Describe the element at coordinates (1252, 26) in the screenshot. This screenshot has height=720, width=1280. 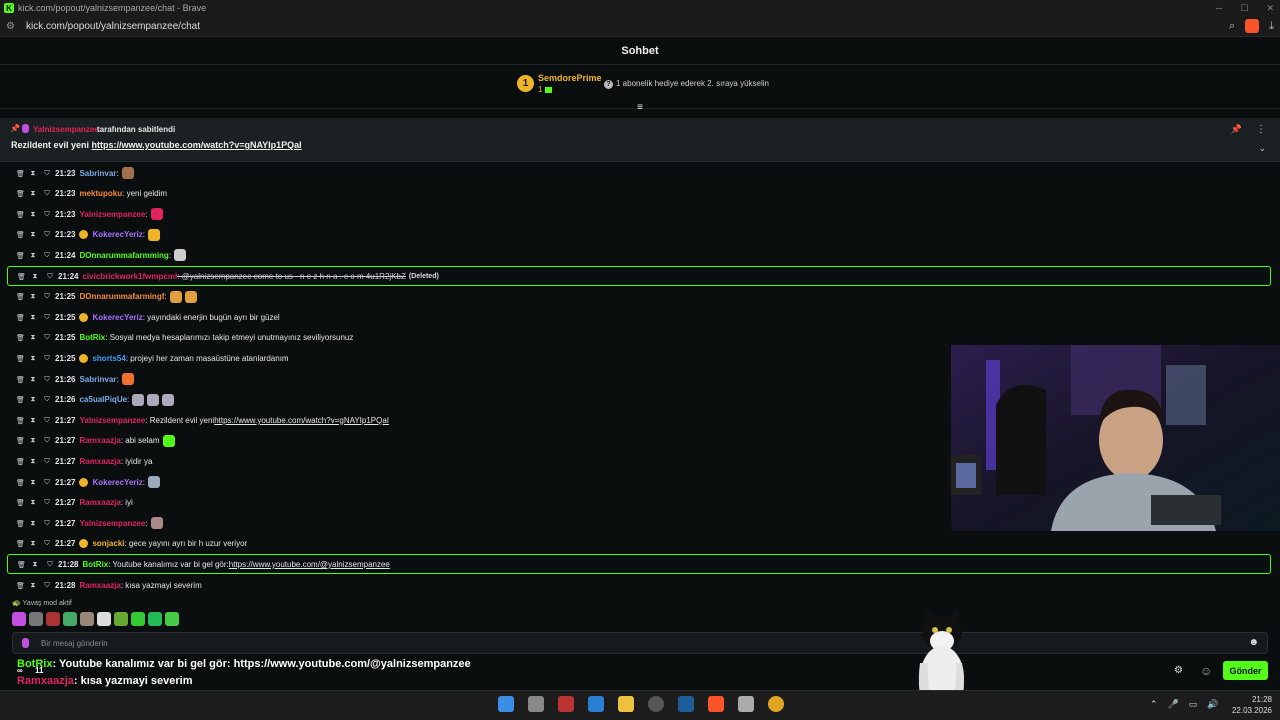
I see `brave-shields-icon` at that location.